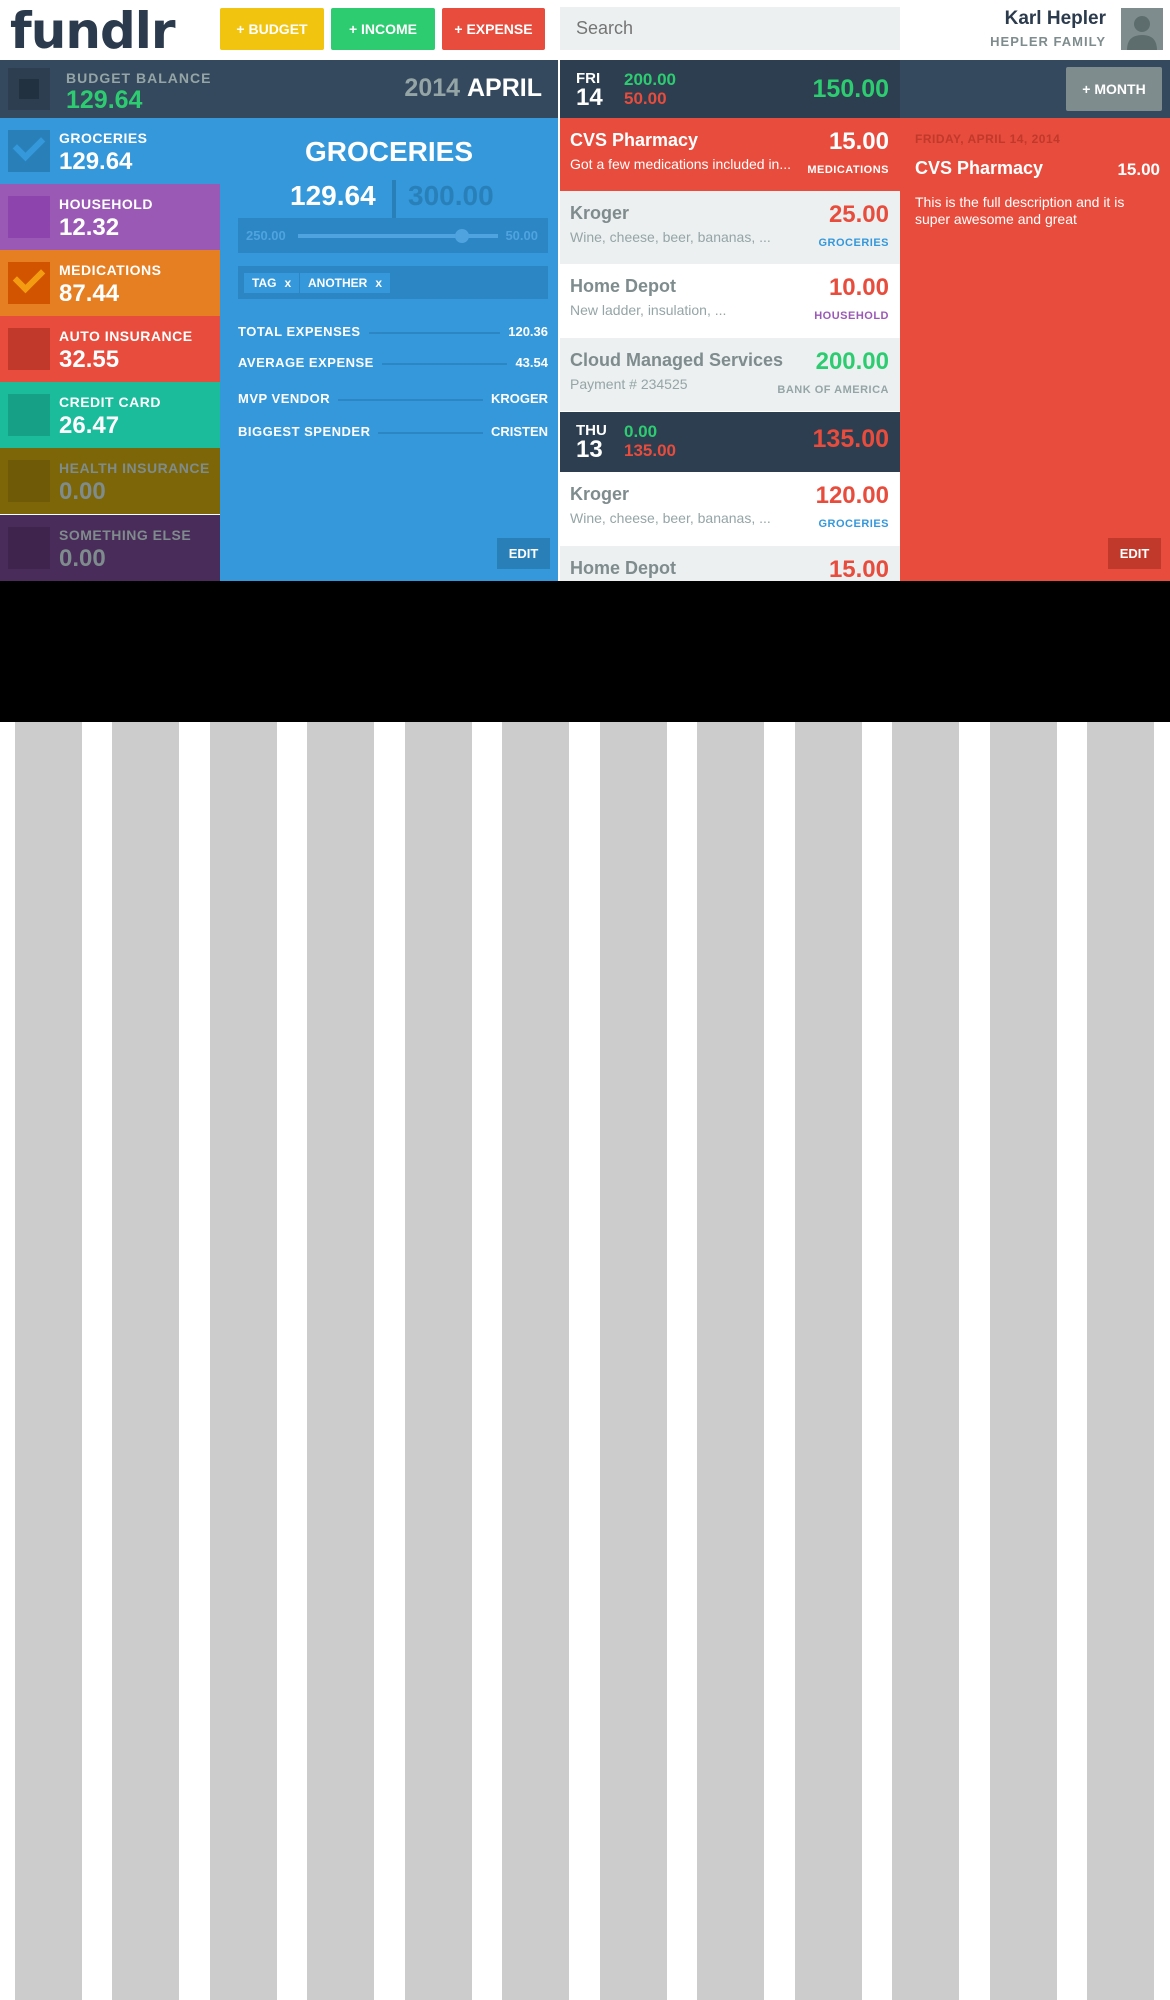 This screenshot has width=1170, height=2000. Describe the element at coordinates (850, 439) in the screenshot. I see `day-total: 135.00` at that location.